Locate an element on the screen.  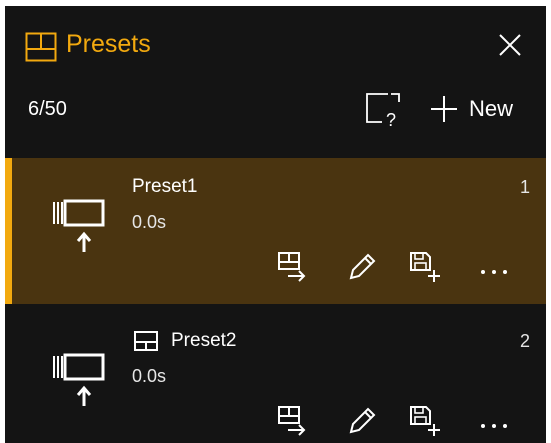
help-frame-icon: ? is located at coordinates (384, 110).